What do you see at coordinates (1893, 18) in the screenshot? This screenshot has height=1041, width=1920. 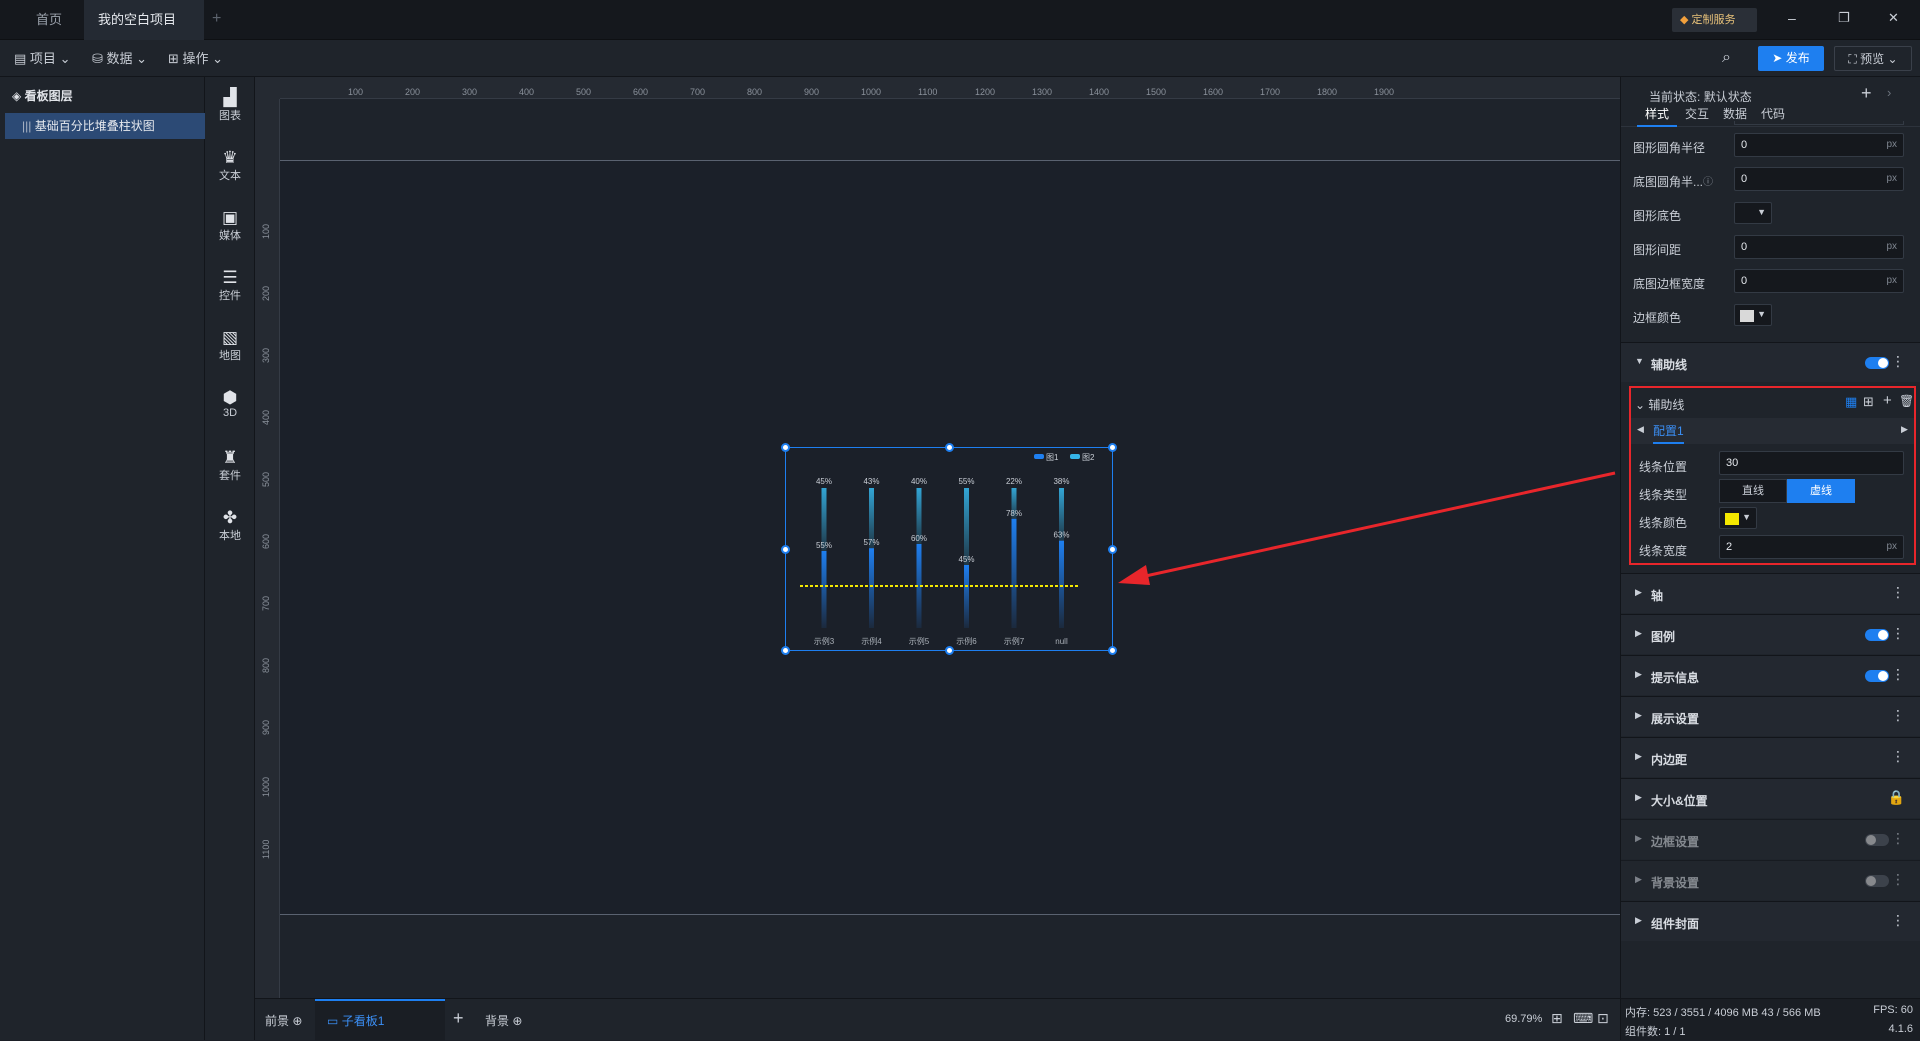 I see `close-icon: ✕` at bounding box center [1893, 18].